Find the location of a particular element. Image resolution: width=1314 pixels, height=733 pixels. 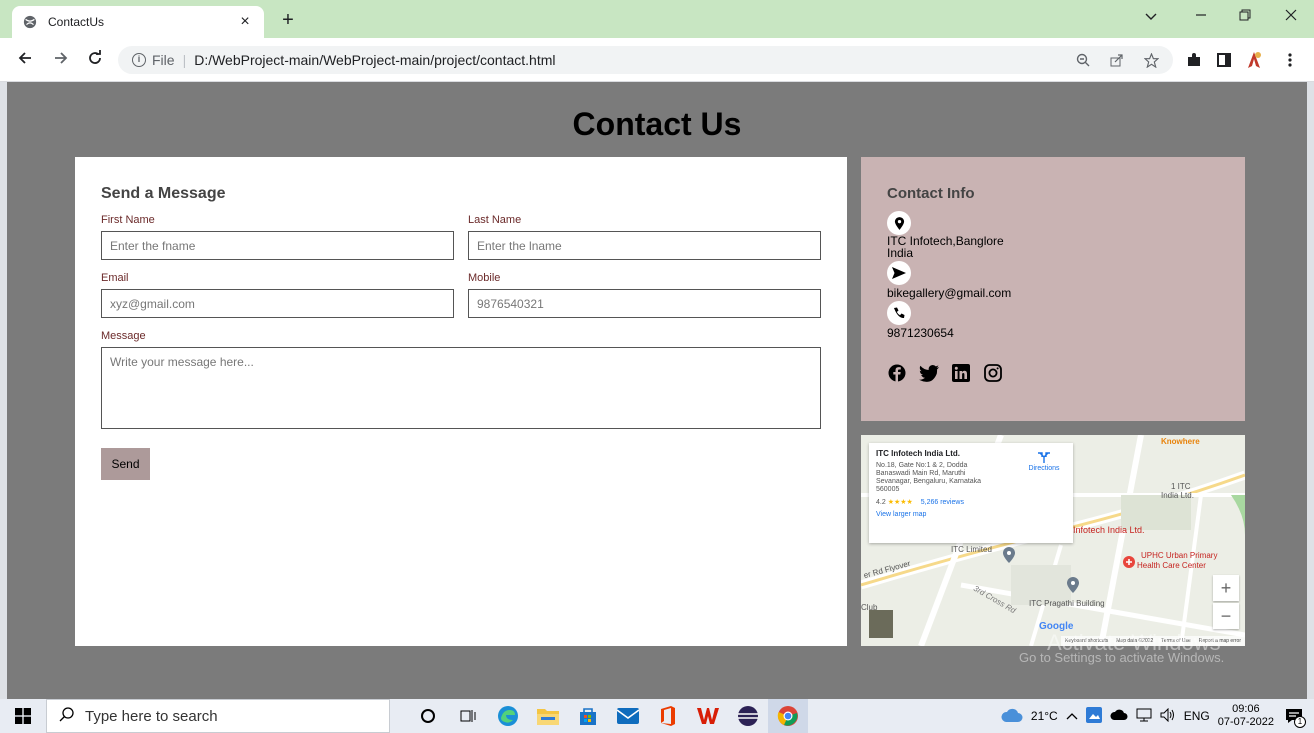

activate-windows-subtitle: Go to Settings to activate Windows. is located at coordinates (1122, 657).